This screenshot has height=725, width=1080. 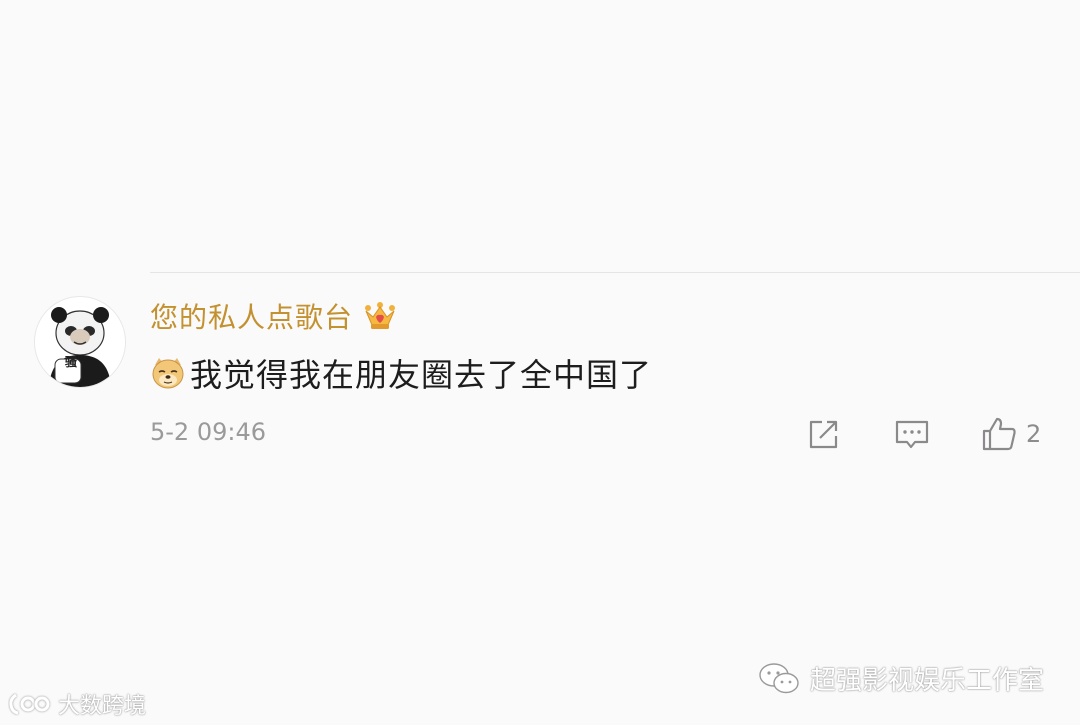 I want to click on panda-meme-icon, so click(x=80, y=342).